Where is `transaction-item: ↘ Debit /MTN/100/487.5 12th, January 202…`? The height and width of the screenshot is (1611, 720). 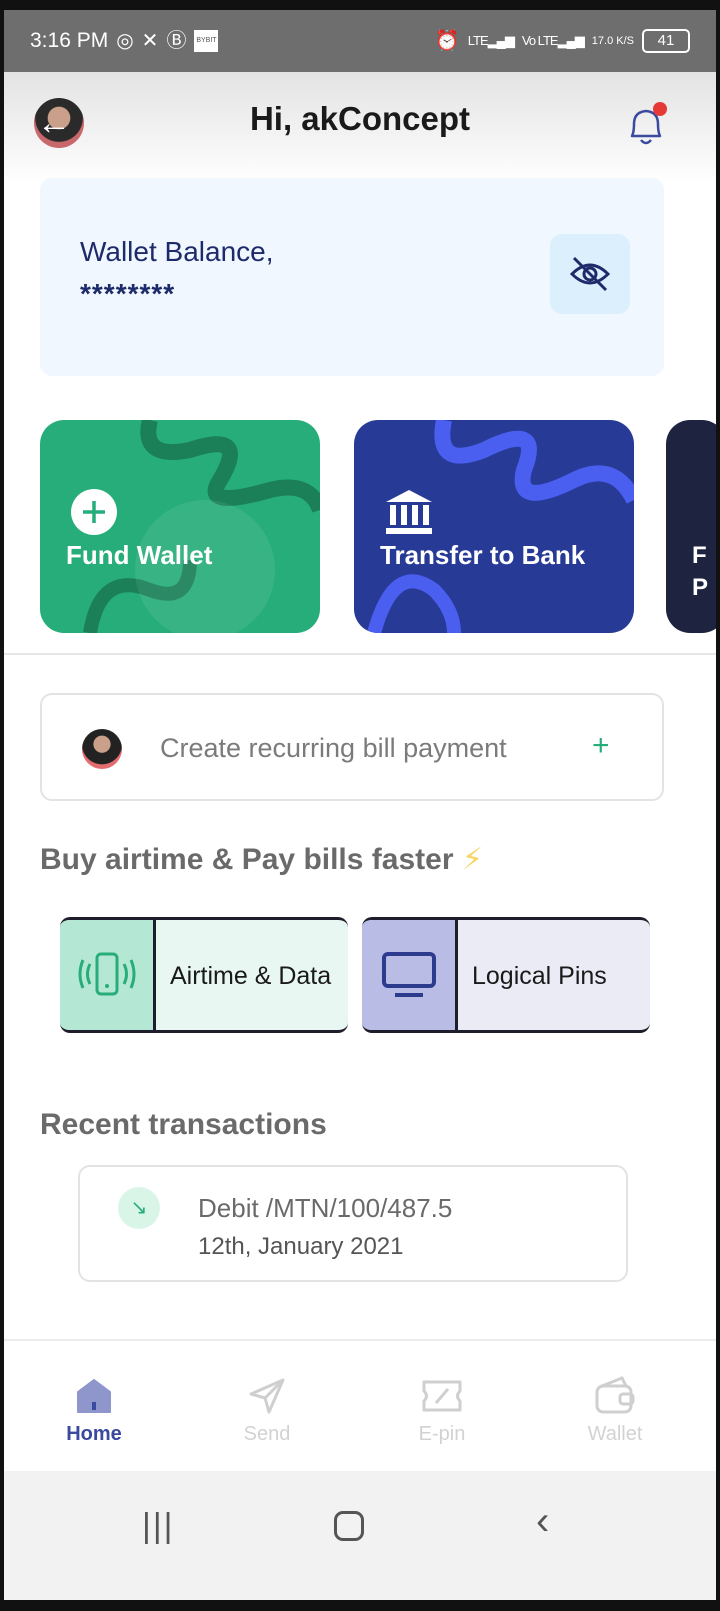
transaction-item: ↘ Debit /MTN/100/487.5 12th, January 202… is located at coordinates (353, 1223).